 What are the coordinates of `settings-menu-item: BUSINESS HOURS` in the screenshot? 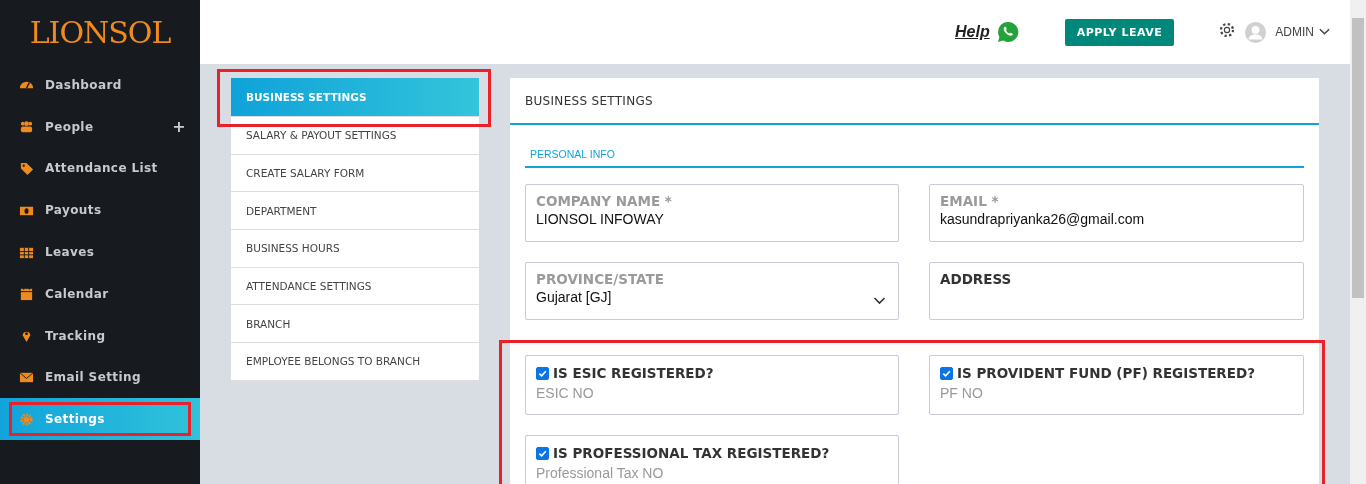 It's located at (355, 249).